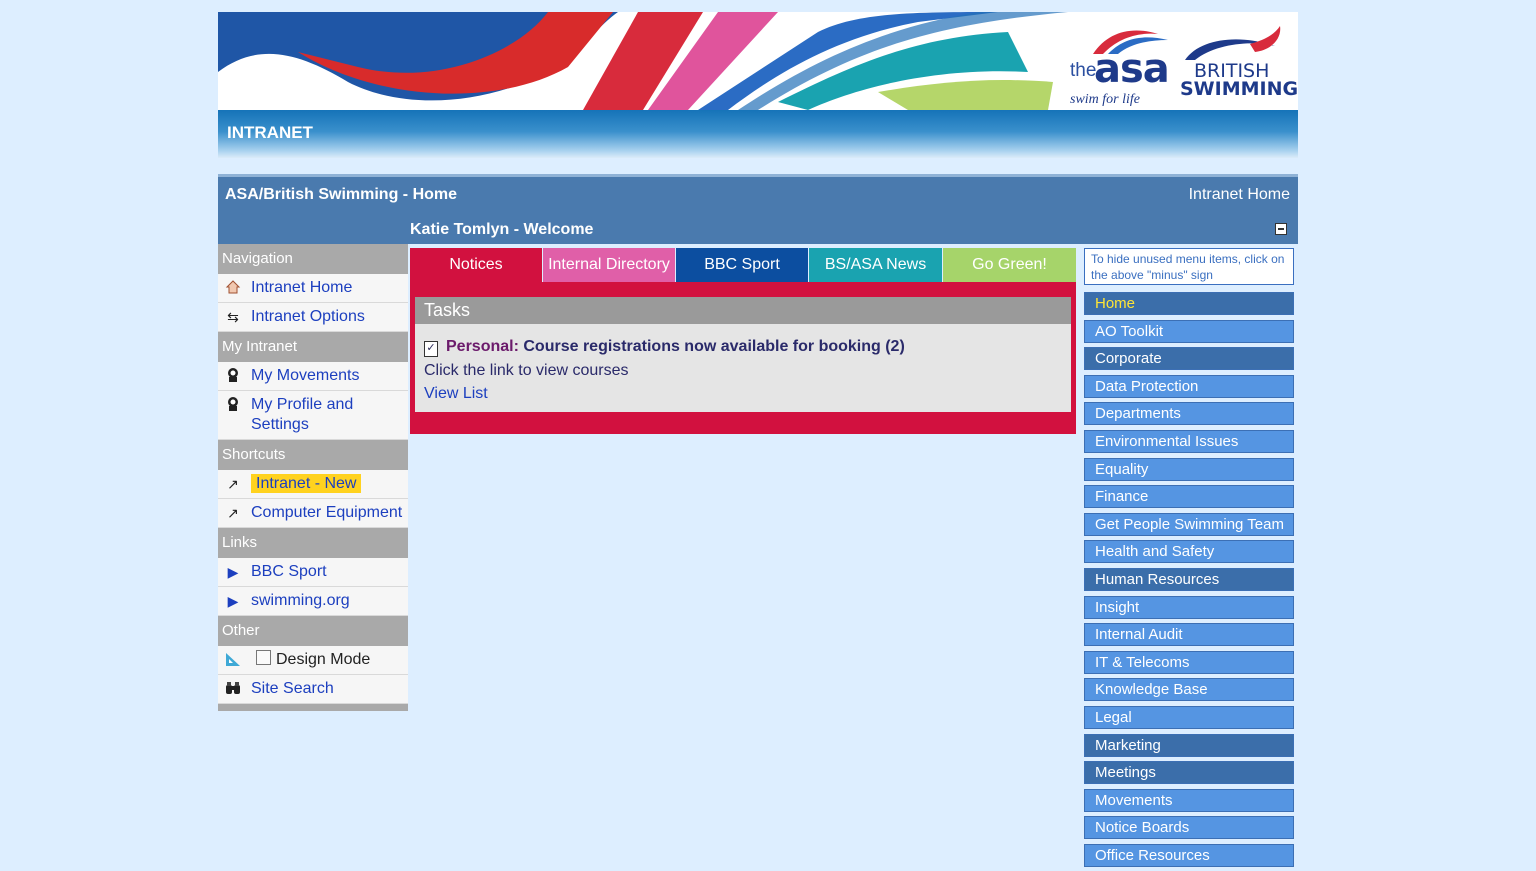 This screenshot has height=871, width=1536. I want to click on nav-item-design-mode: Design Mode, so click(313, 660).